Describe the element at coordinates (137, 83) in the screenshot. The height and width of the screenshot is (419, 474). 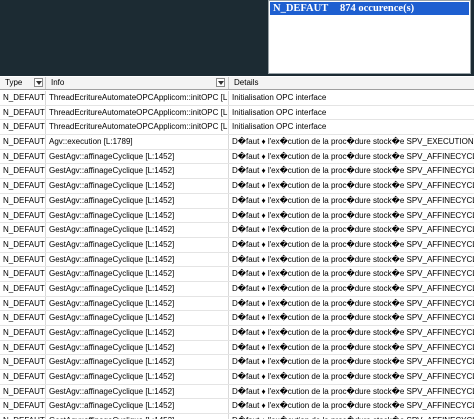
I see `column-header-info: Info` at that location.